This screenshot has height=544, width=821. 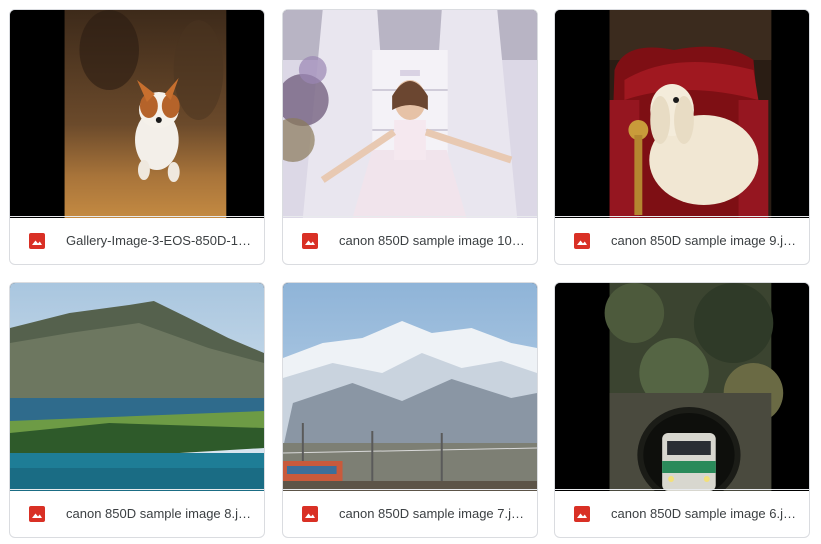 I want to click on lake-mountain-image, so click(x=137, y=387).